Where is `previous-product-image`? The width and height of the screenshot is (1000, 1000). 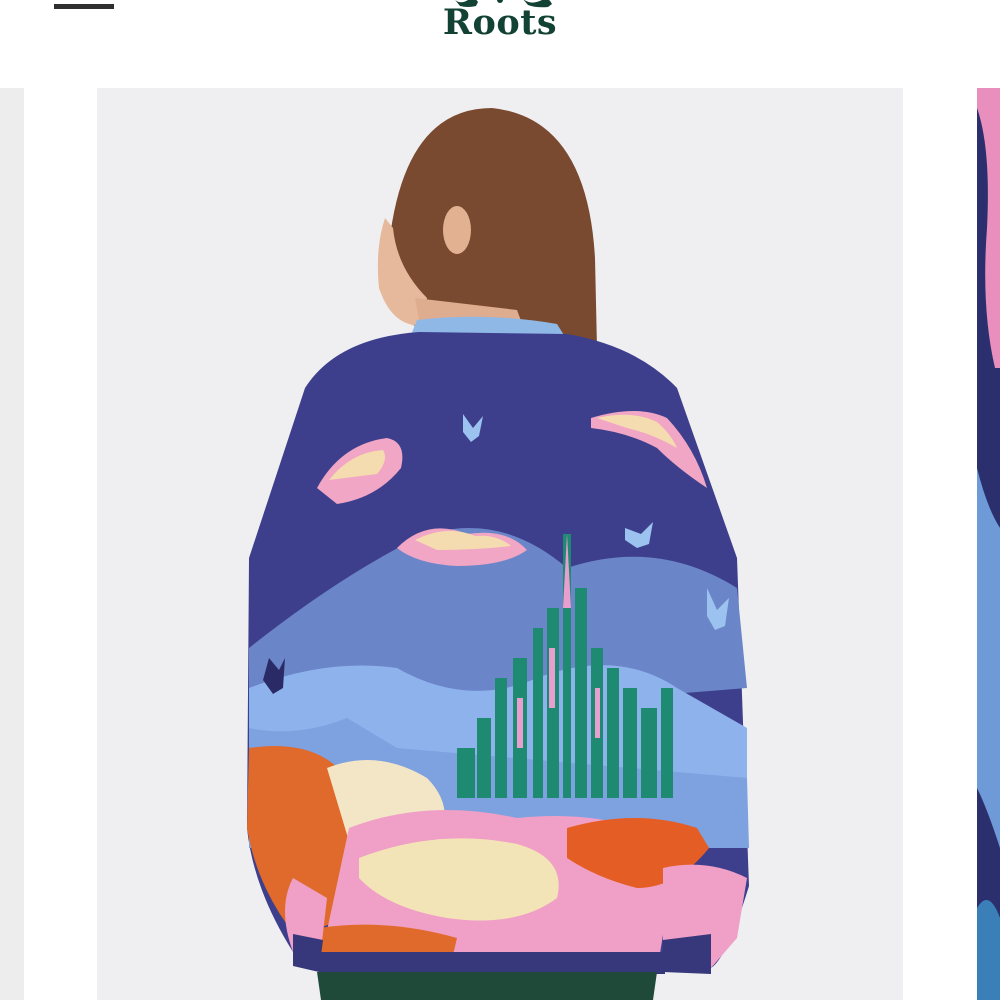 previous-product-image is located at coordinates (12, 544).